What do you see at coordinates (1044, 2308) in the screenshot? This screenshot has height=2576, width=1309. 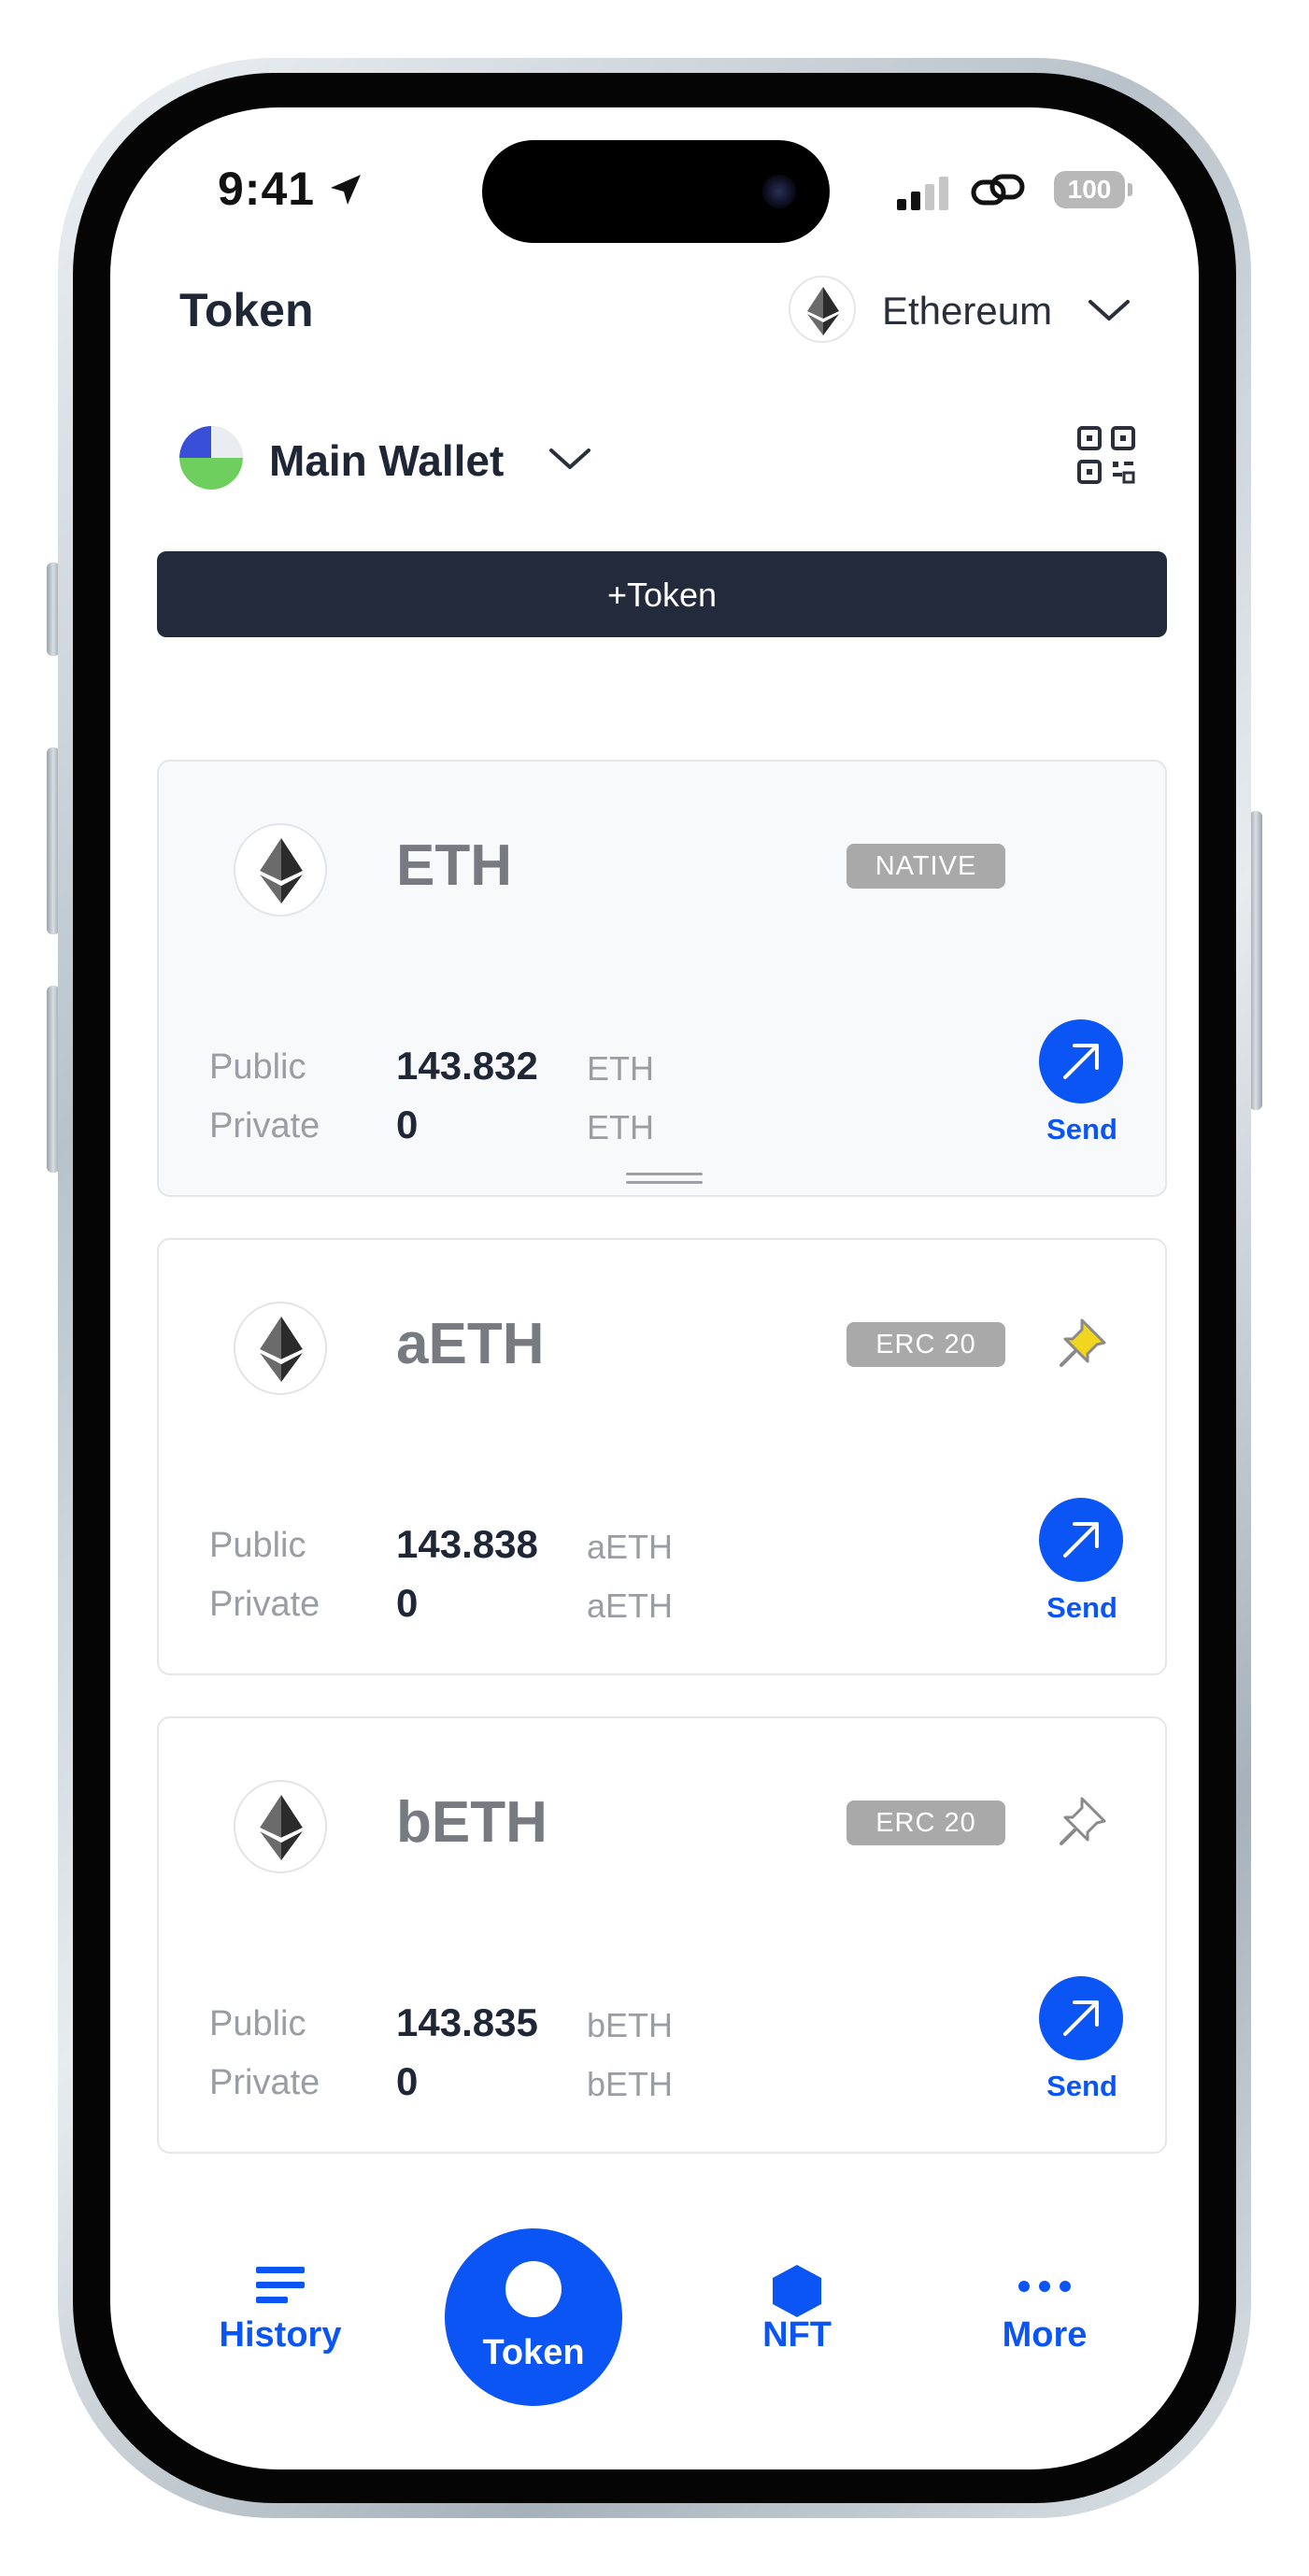 I see `tab-more: More` at bounding box center [1044, 2308].